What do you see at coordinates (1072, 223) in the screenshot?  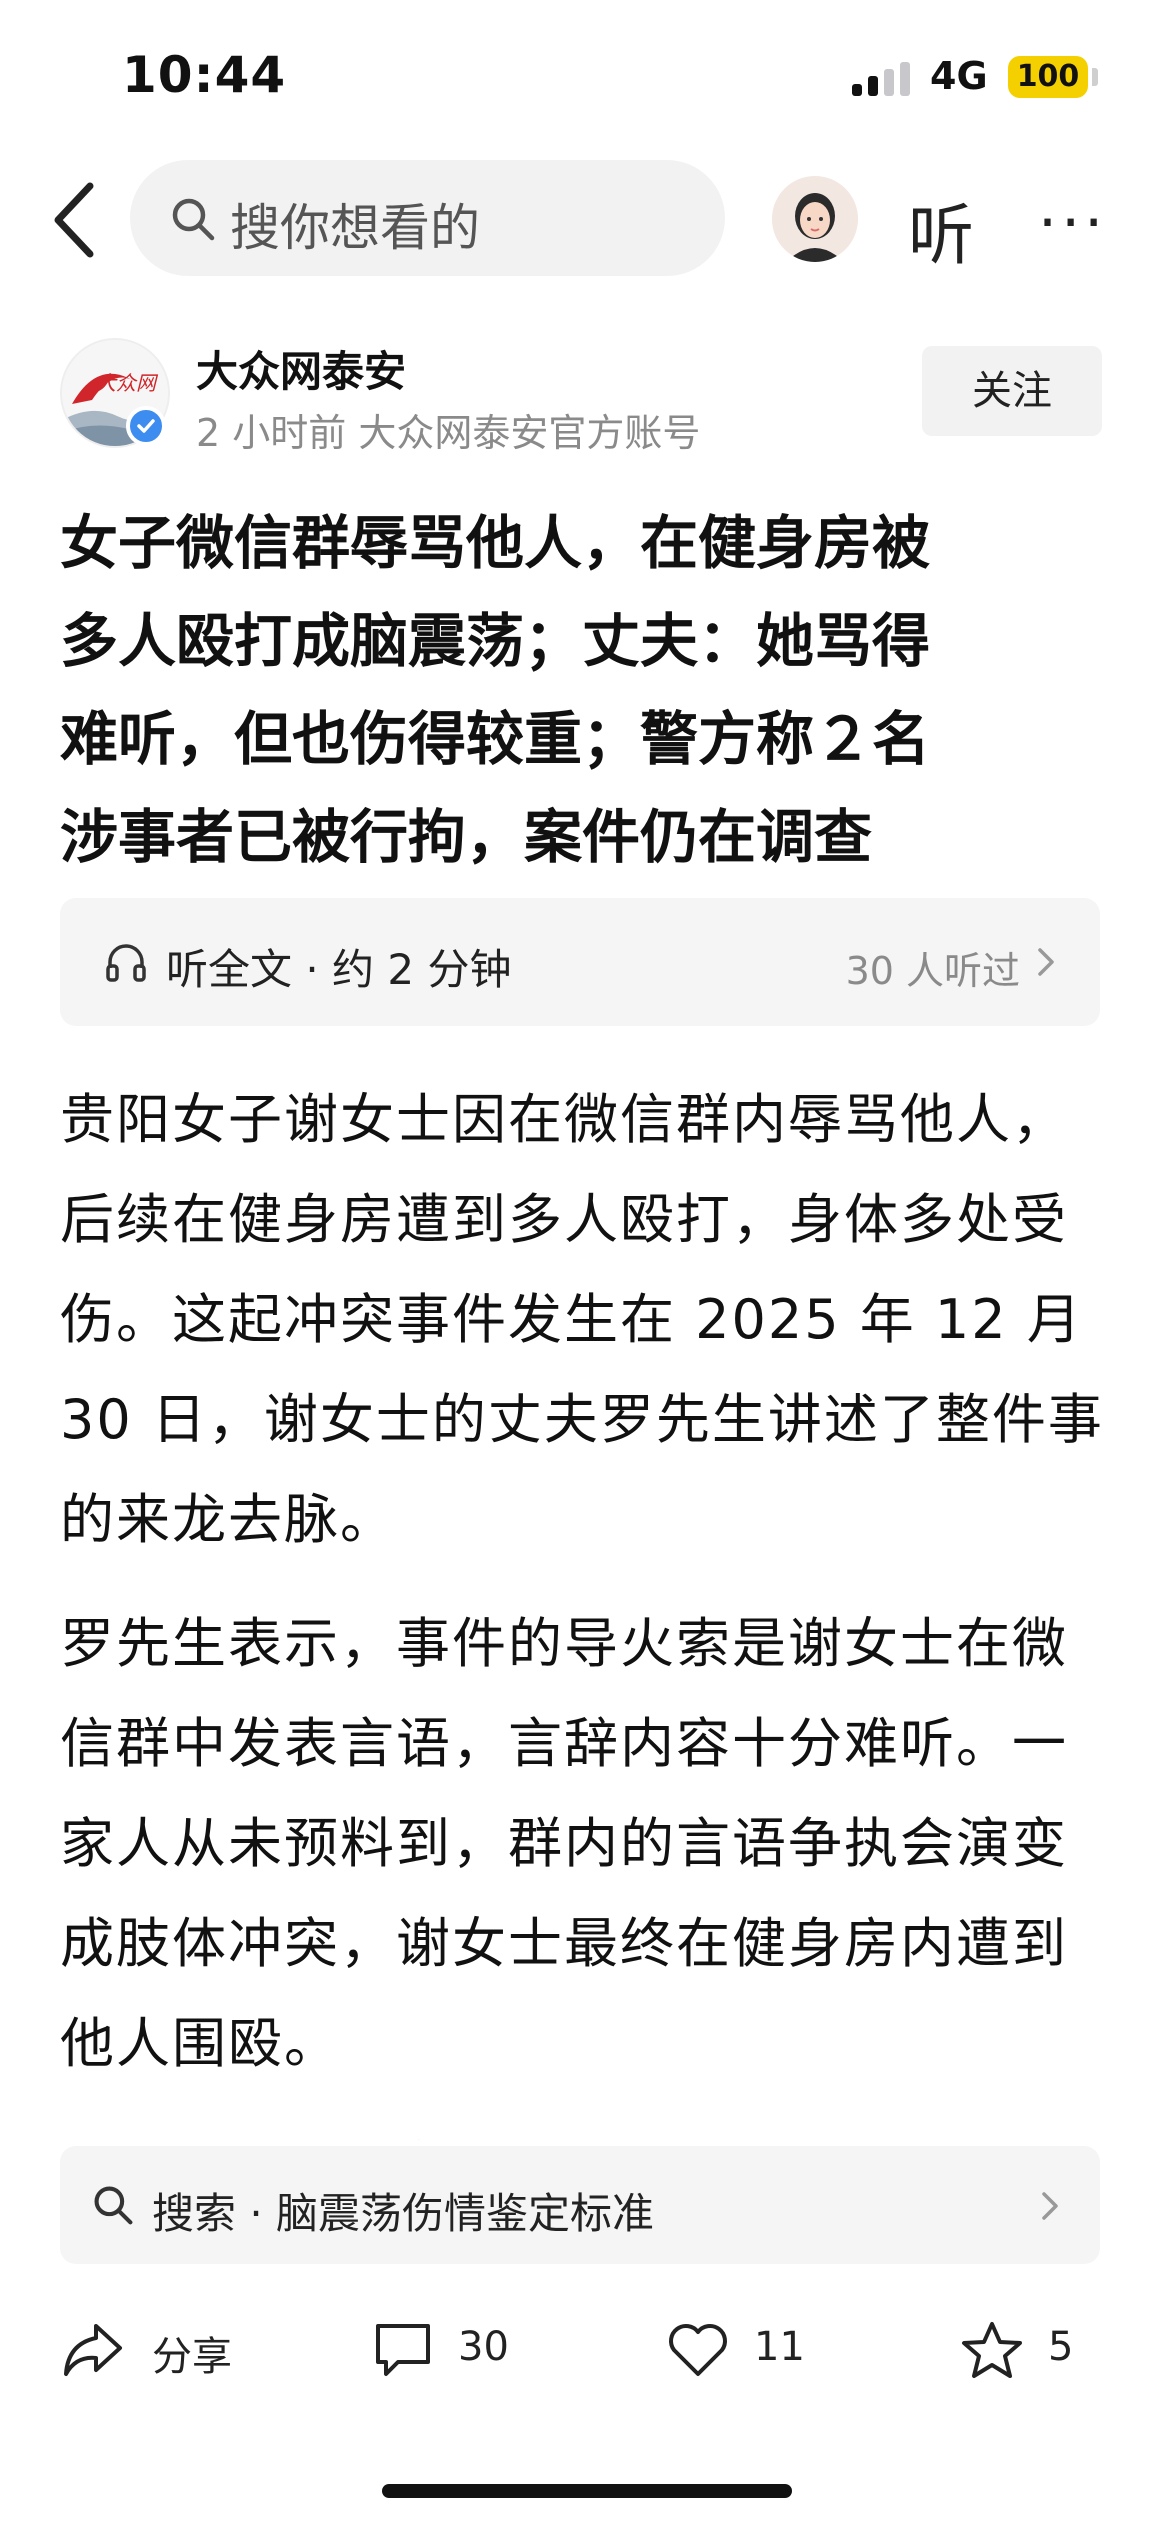 I see `more-options-button: ···` at bounding box center [1072, 223].